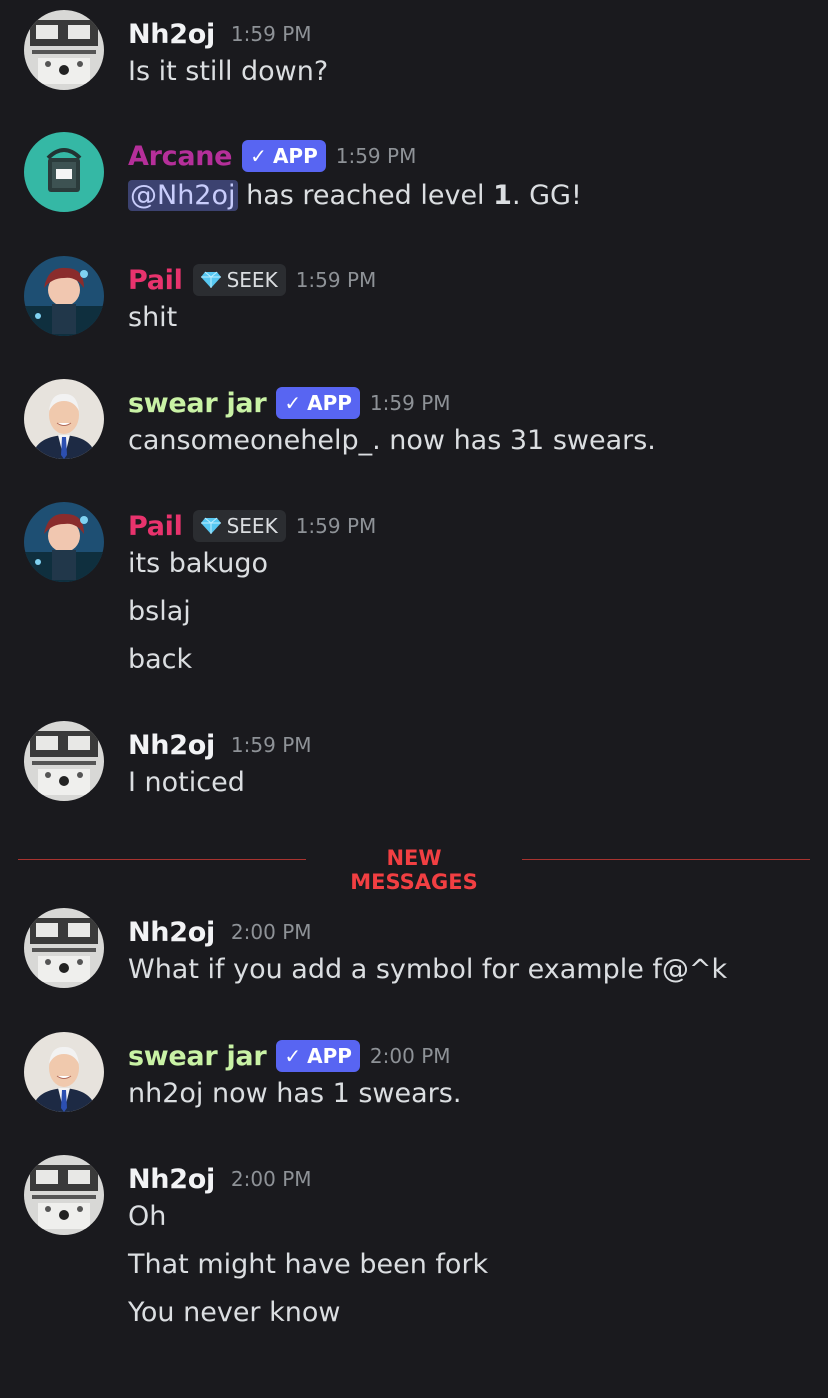  What do you see at coordinates (198, 563) in the screenshot?
I see `message-text: its bakugo` at bounding box center [198, 563].